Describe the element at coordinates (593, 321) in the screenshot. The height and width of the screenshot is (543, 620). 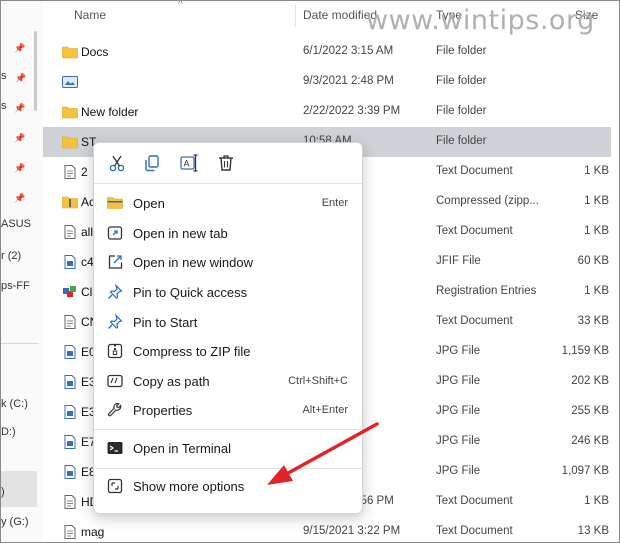
I see `file-size: 33 KB` at that location.